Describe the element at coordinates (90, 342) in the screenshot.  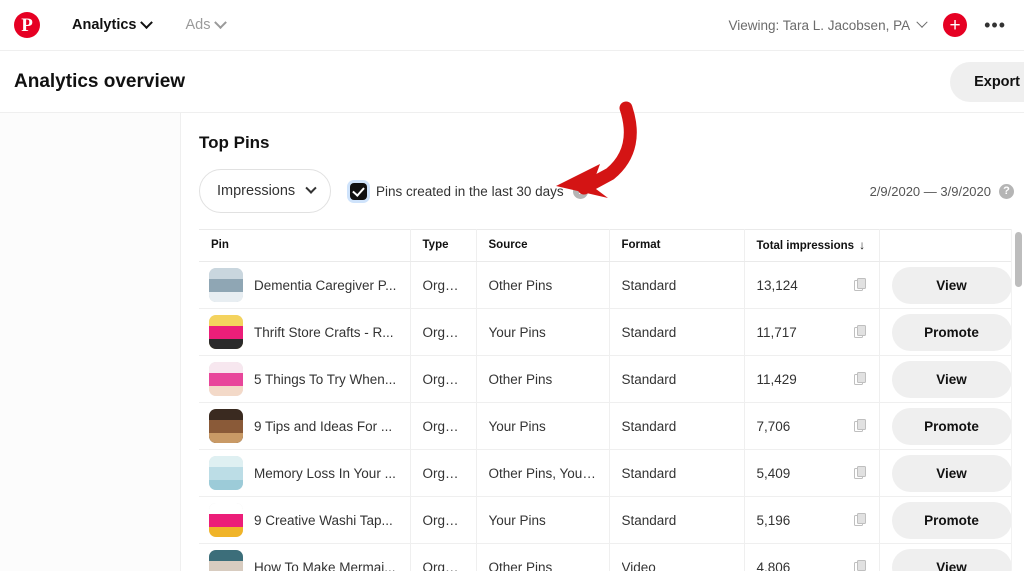
I see `left-sidebar` at that location.